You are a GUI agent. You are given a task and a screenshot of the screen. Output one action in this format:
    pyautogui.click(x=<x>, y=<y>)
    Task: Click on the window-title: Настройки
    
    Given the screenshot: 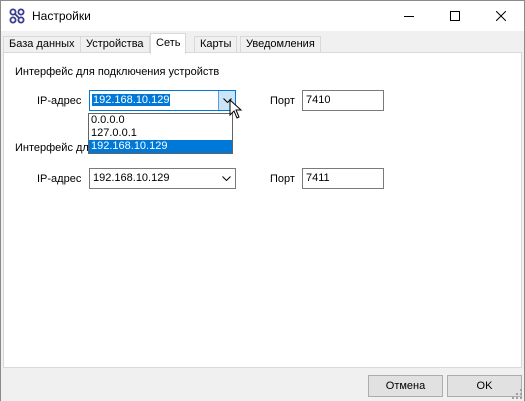 What is the action you would take?
    pyautogui.click(x=61, y=16)
    